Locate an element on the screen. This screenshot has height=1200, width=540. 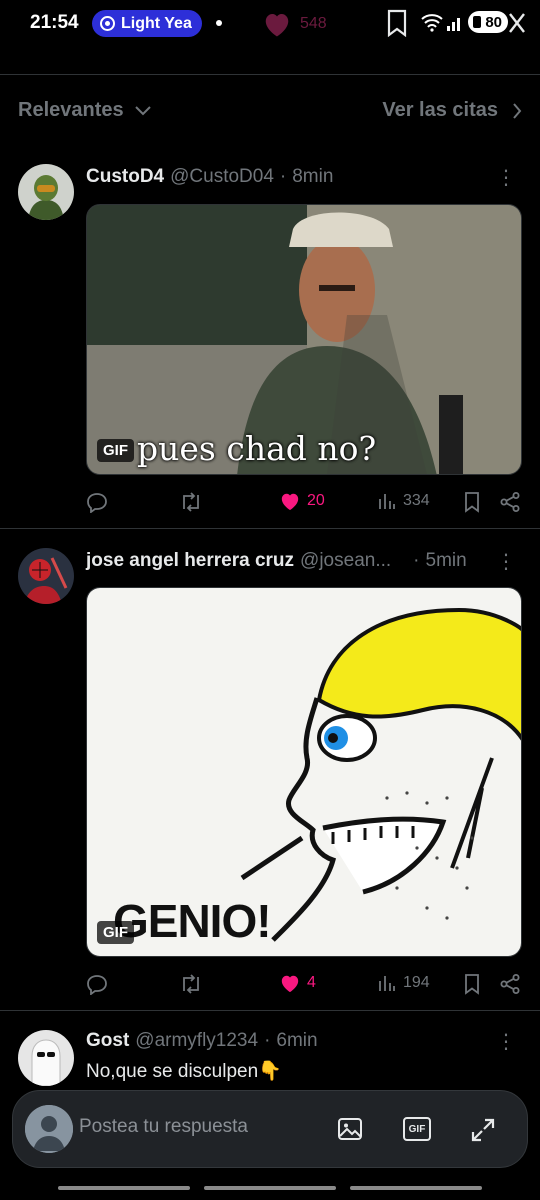
battery-indicator: 80 is located at coordinates (488, 22).